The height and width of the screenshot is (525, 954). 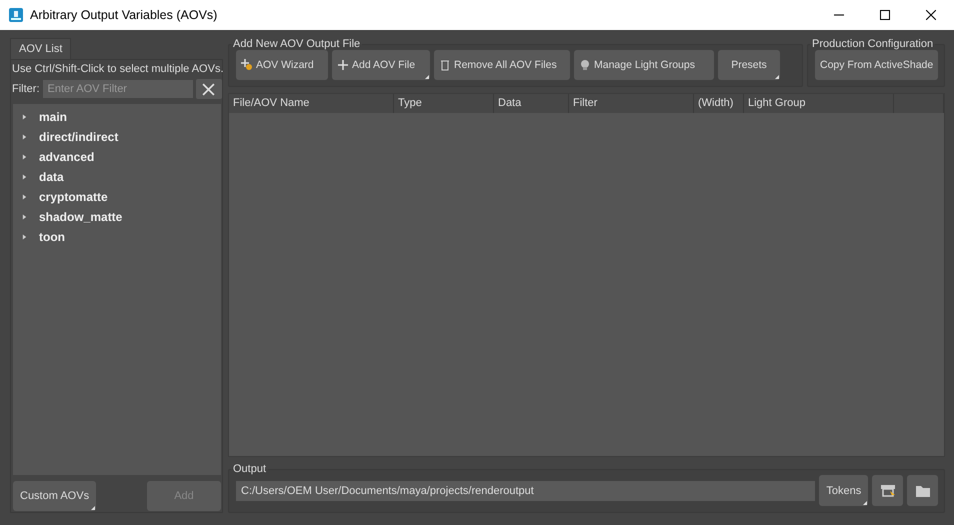 I want to click on group-title: Production Configuration, so click(x=872, y=44).